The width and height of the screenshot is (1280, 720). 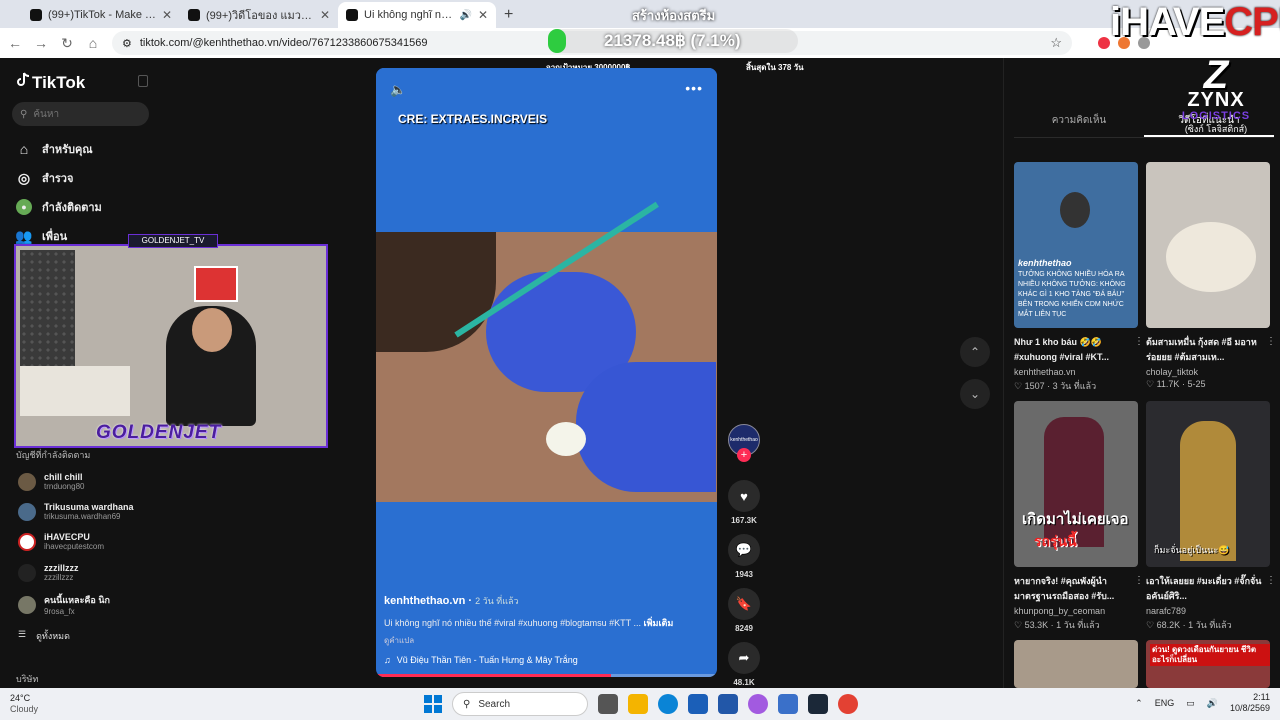 What do you see at coordinates (75, 391) in the screenshot?
I see `desk` at bounding box center [75, 391].